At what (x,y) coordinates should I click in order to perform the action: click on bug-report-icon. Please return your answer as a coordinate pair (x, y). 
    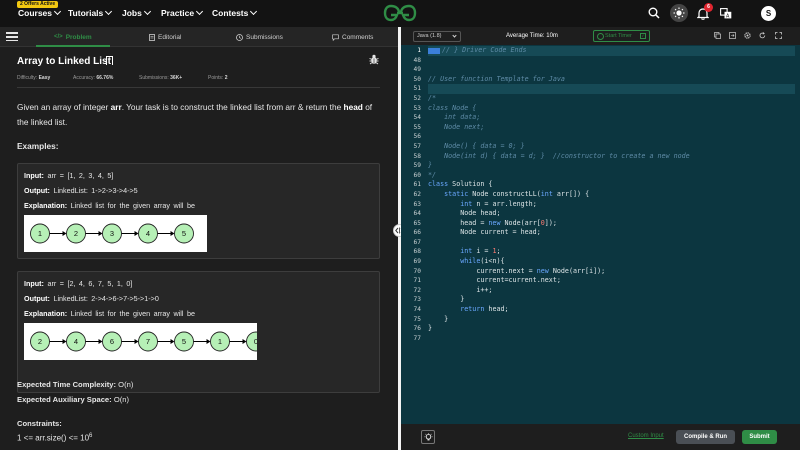
    Looking at the image, I should click on (374, 59).